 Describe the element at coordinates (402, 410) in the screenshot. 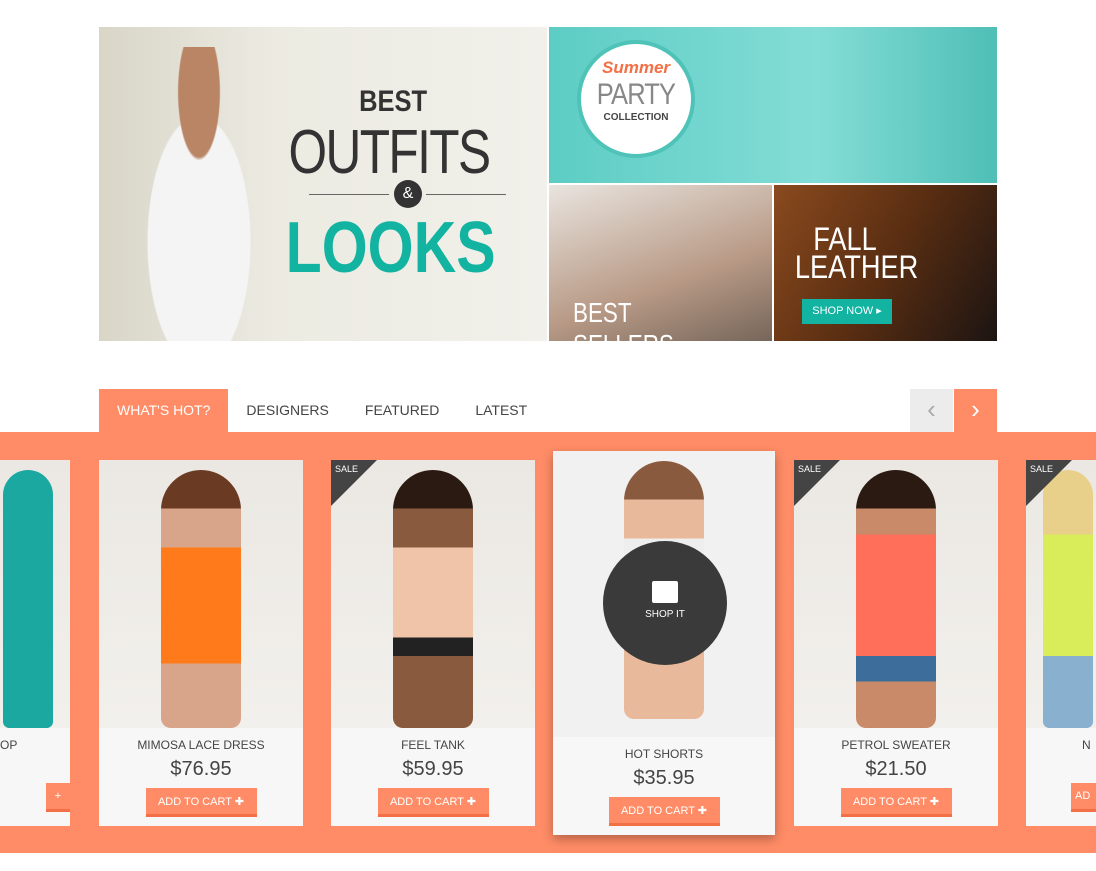

I see `tab-featured: FEATURED` at that location.